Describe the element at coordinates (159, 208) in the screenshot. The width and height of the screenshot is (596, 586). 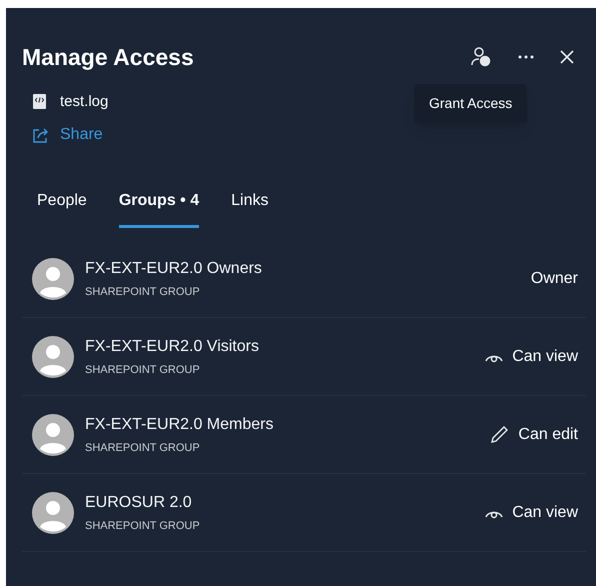
I see `tab: Groups • 4` at that location.